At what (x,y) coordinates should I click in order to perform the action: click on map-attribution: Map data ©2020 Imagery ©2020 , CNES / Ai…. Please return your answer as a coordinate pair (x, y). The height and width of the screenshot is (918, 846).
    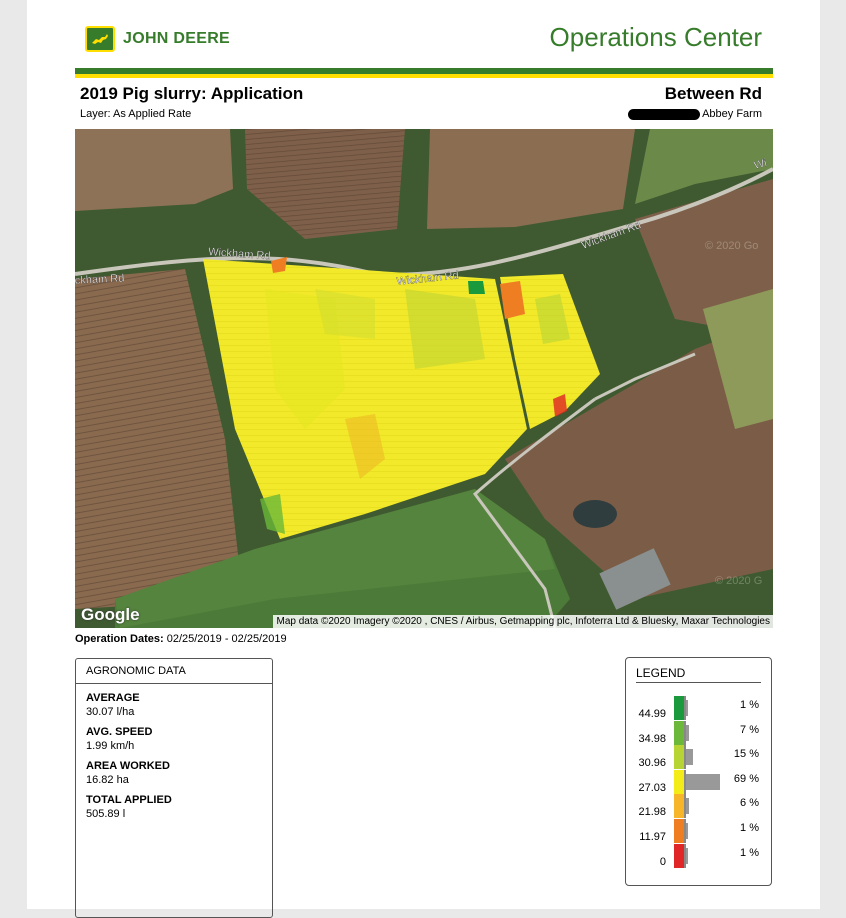
    Looking at the image, I should click on (523, 621).